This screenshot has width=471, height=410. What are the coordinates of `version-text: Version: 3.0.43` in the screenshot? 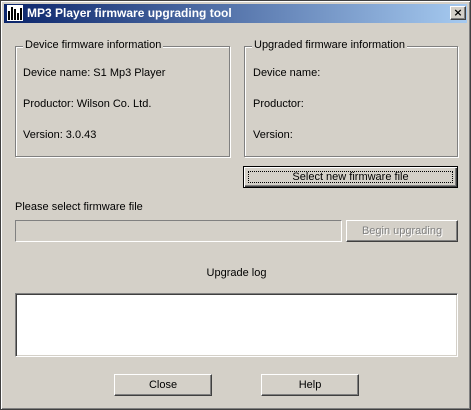 It's located at (60, 135).